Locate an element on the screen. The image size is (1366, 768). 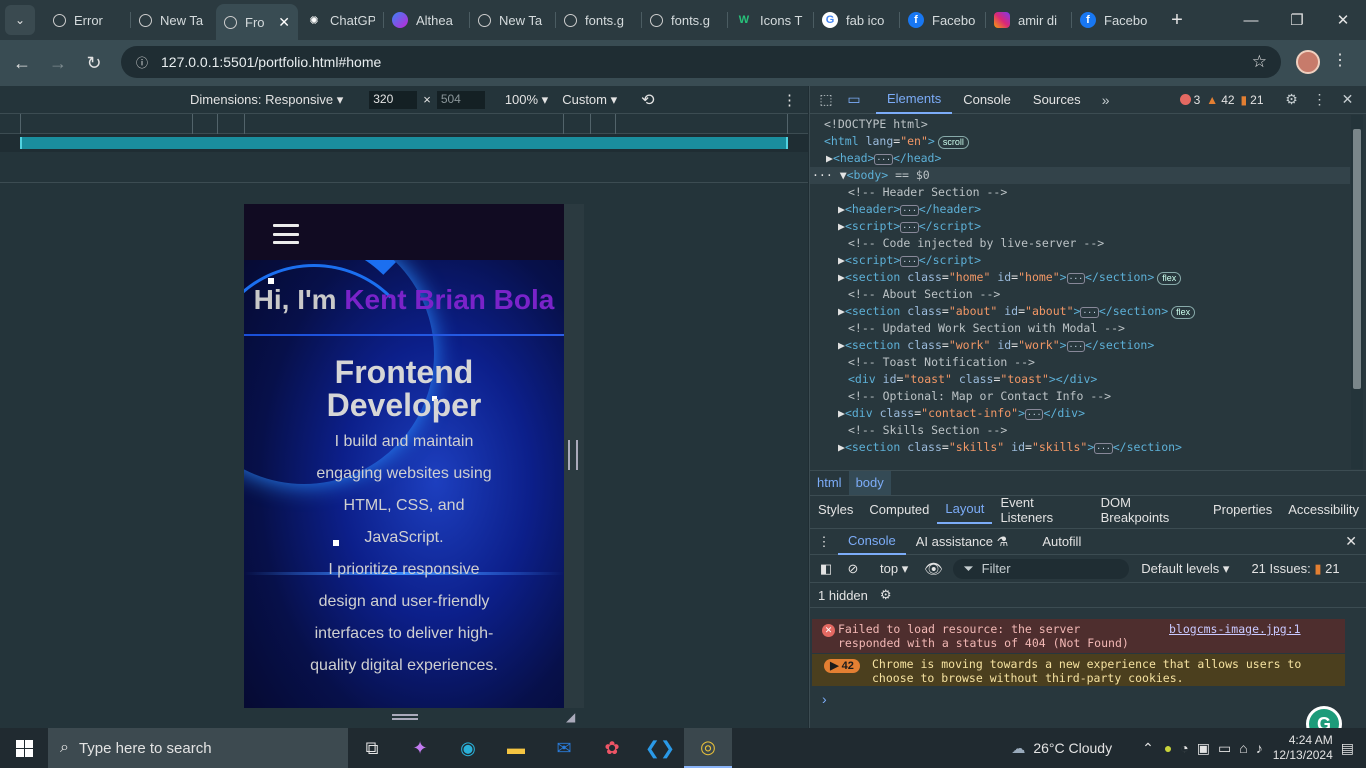
media-query-bar is located at coordinates (404, 143).